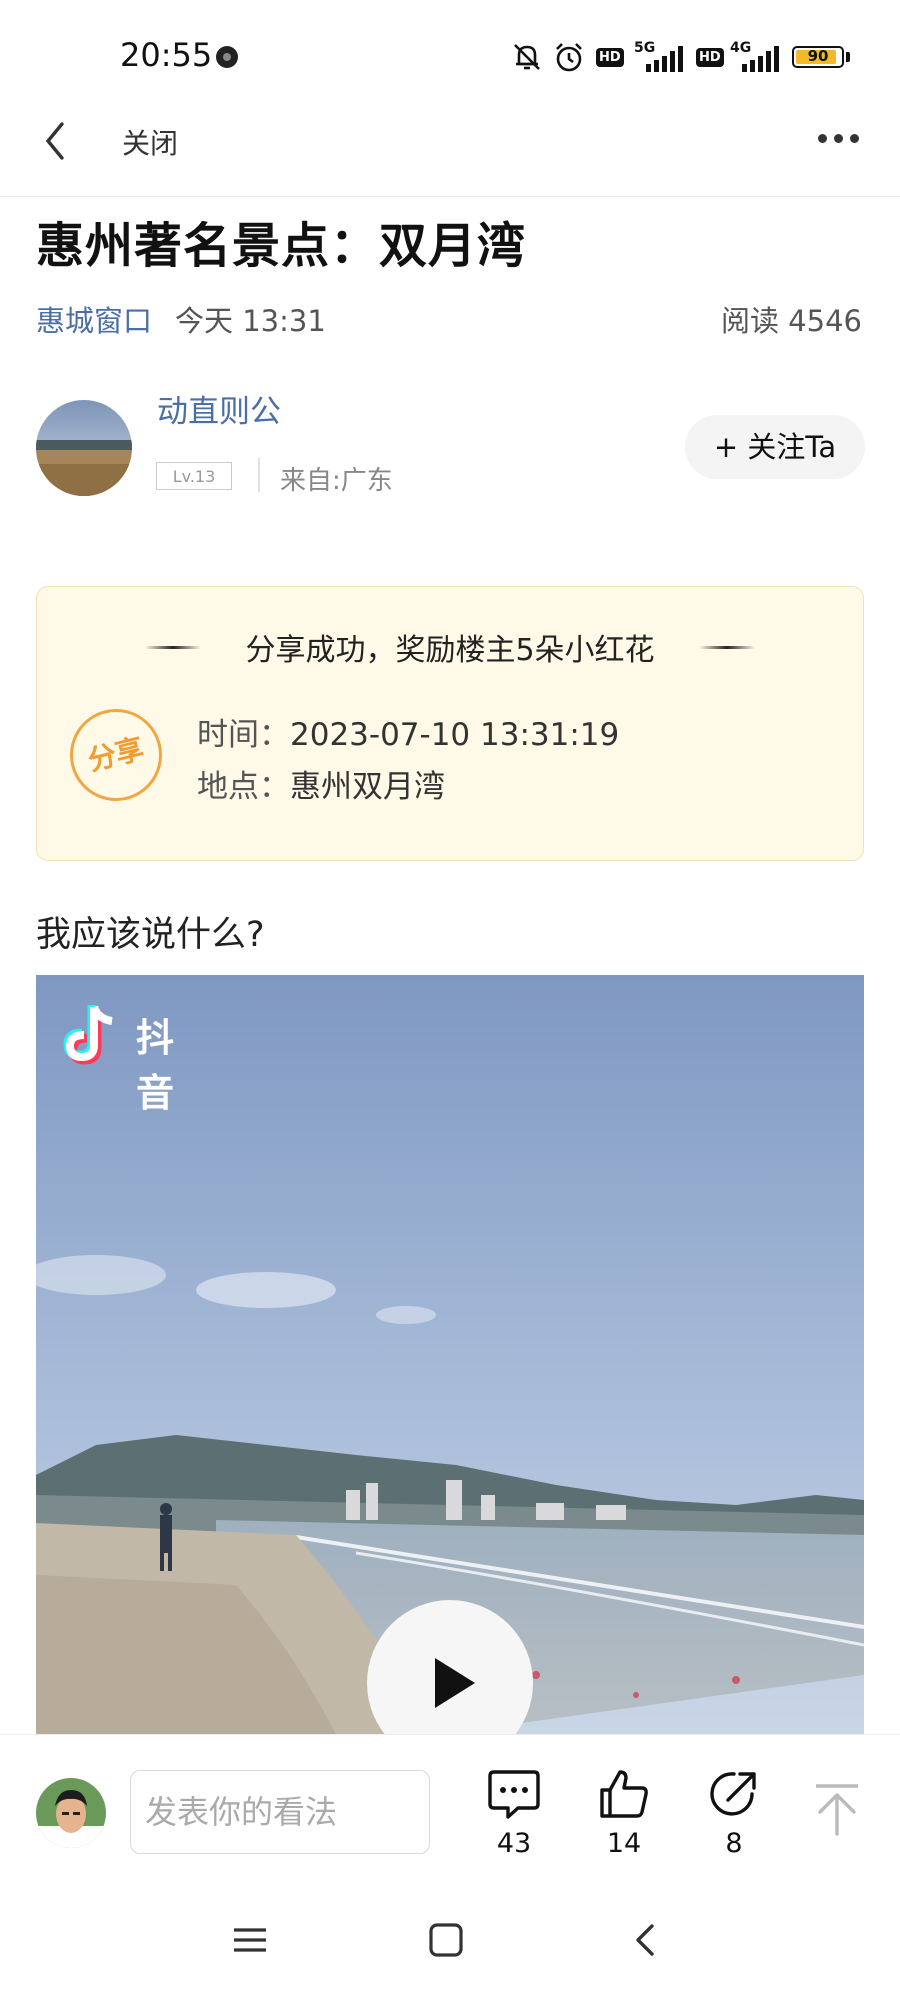 This screenshot has width=900, height=2001. Describe the element at coordinates (367, 787) in the screenshot. I see `share-place-value: 惠州双月湾` at that location.